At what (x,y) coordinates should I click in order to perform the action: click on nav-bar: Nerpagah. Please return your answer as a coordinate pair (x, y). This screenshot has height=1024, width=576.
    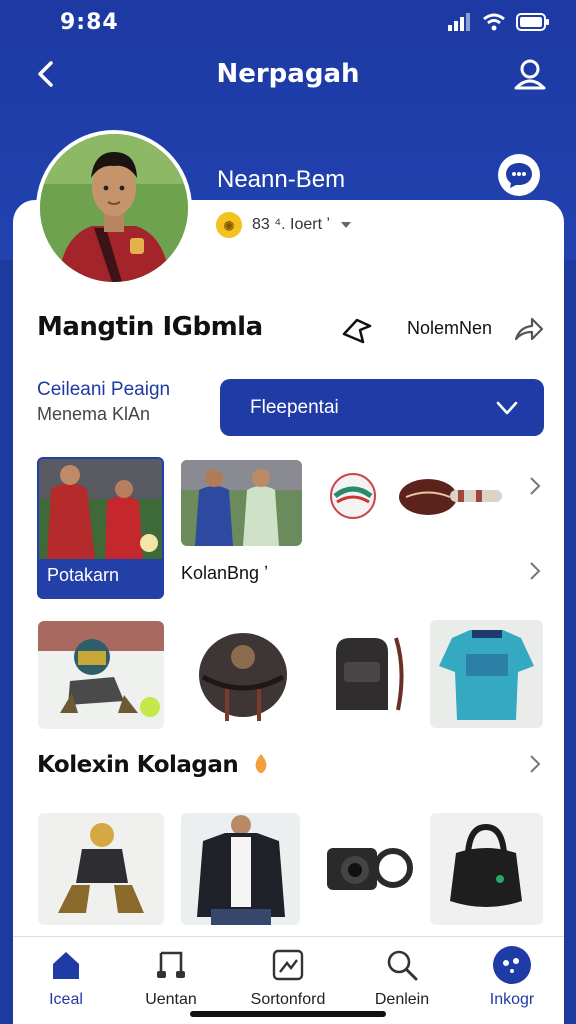
    Looking at the image, I should click on (288, 74).